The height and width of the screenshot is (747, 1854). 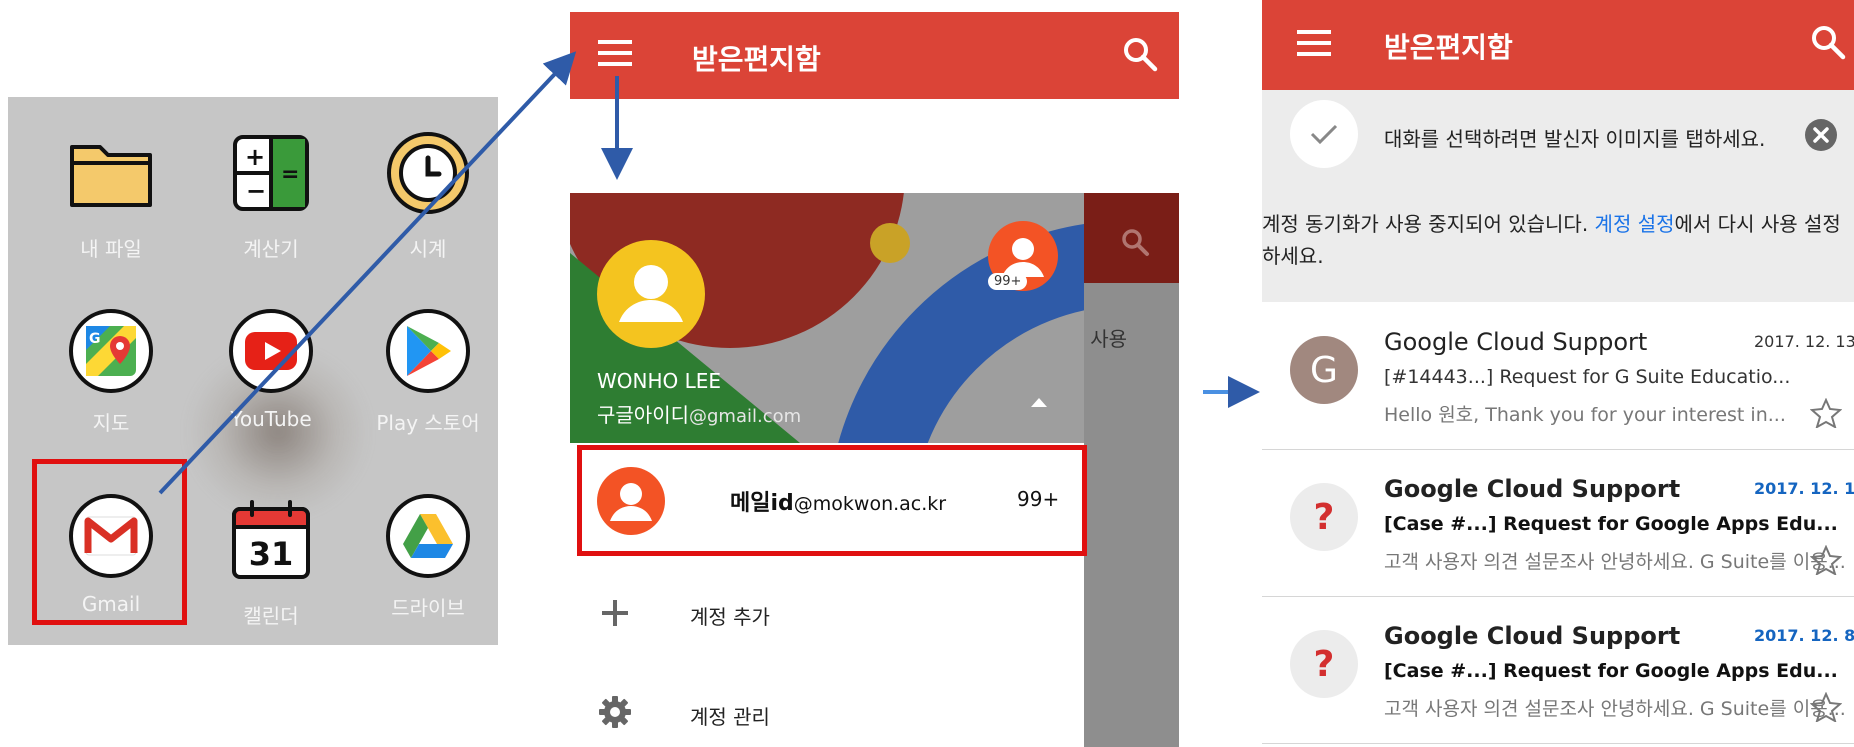 What do you see at coordinates (367, 273) in the screenshot?
I see `arrow-gmail-to-menu` at bounding box center [367, 273].